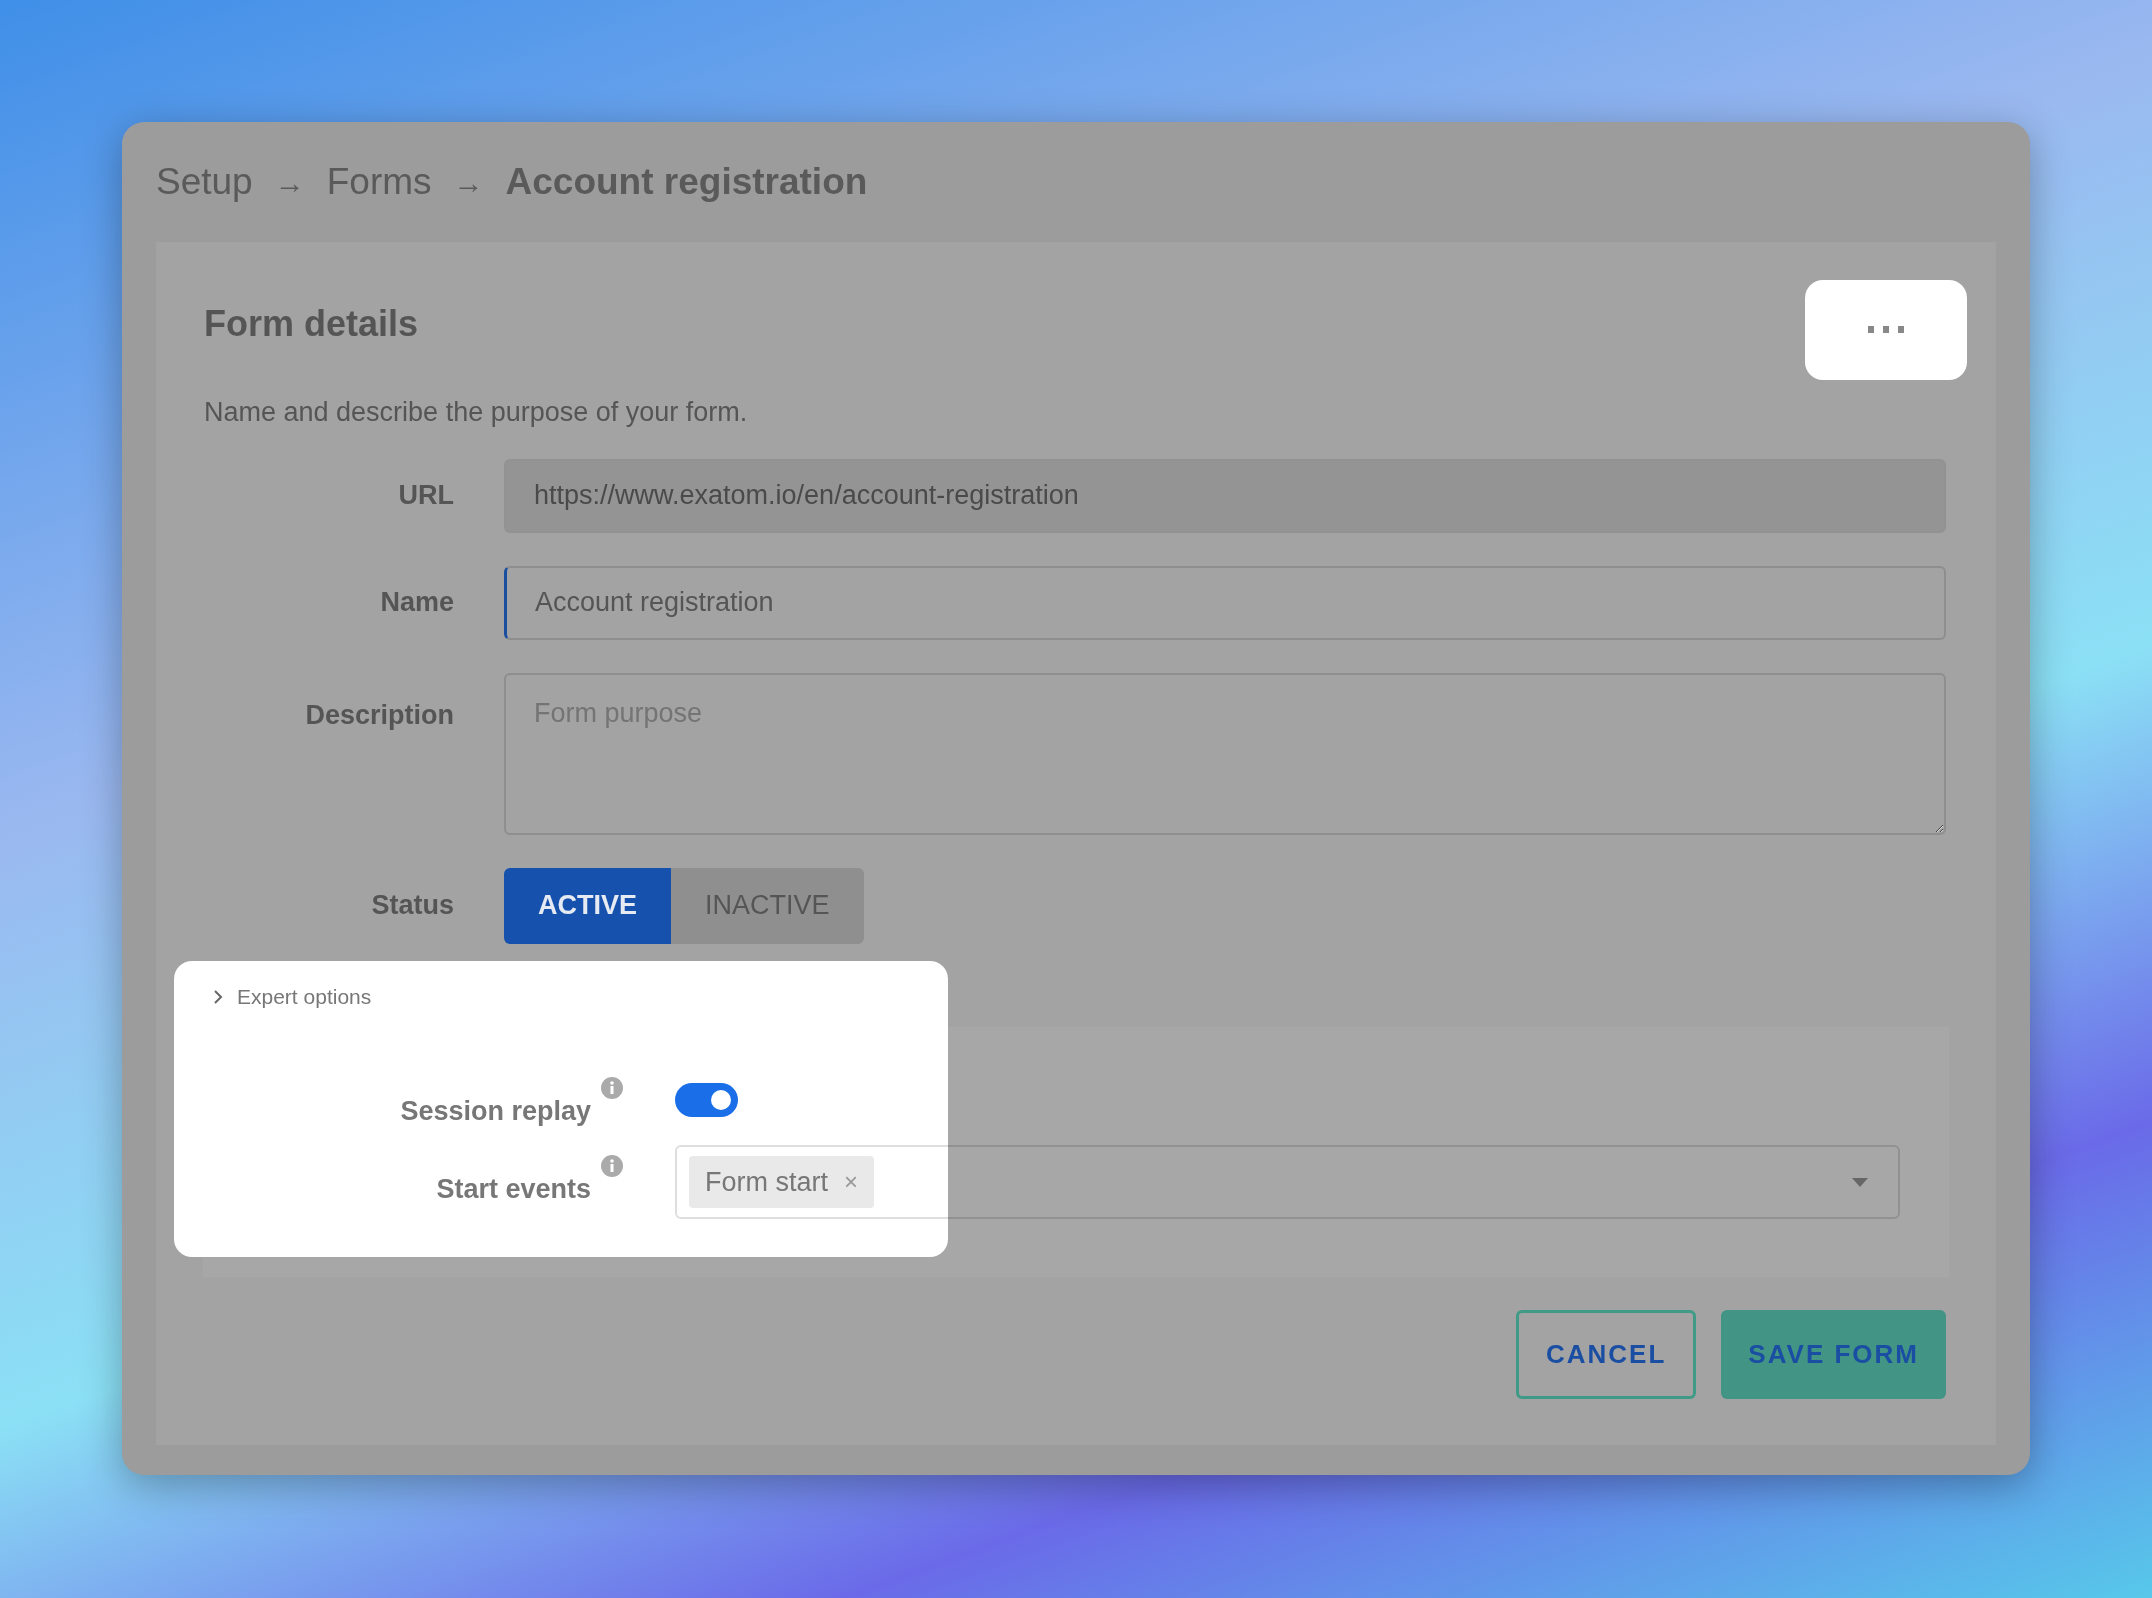 This screenshot has width=2152, height=1598. What do you see at coordinates (686, 182) in the screenshot?
I see `breadcrumb-current: Account registration` at bounding box center [686, 182].